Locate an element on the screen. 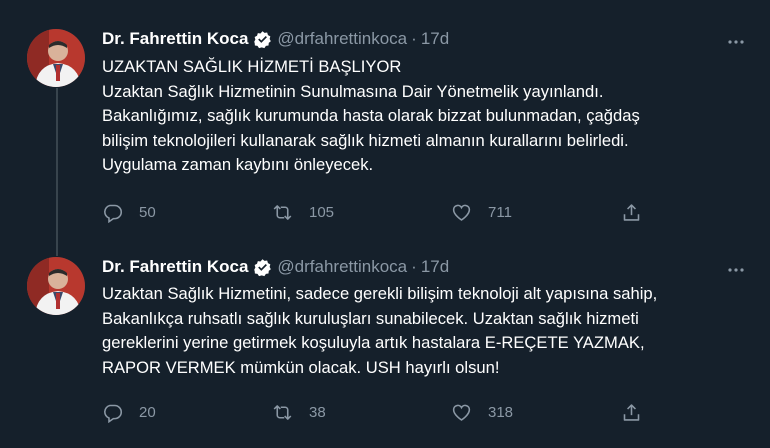  tweet-text-line: UZAKTAN SAĞLIK HİZMETİ BAŞLIYOR is located at coordinates (252, 66).